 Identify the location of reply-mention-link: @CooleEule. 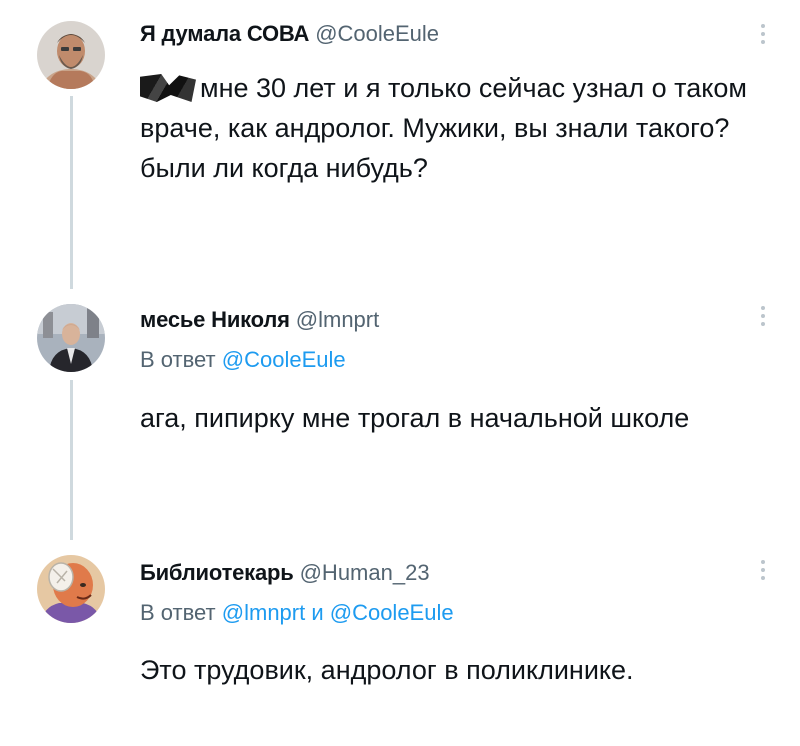
(284, 359).